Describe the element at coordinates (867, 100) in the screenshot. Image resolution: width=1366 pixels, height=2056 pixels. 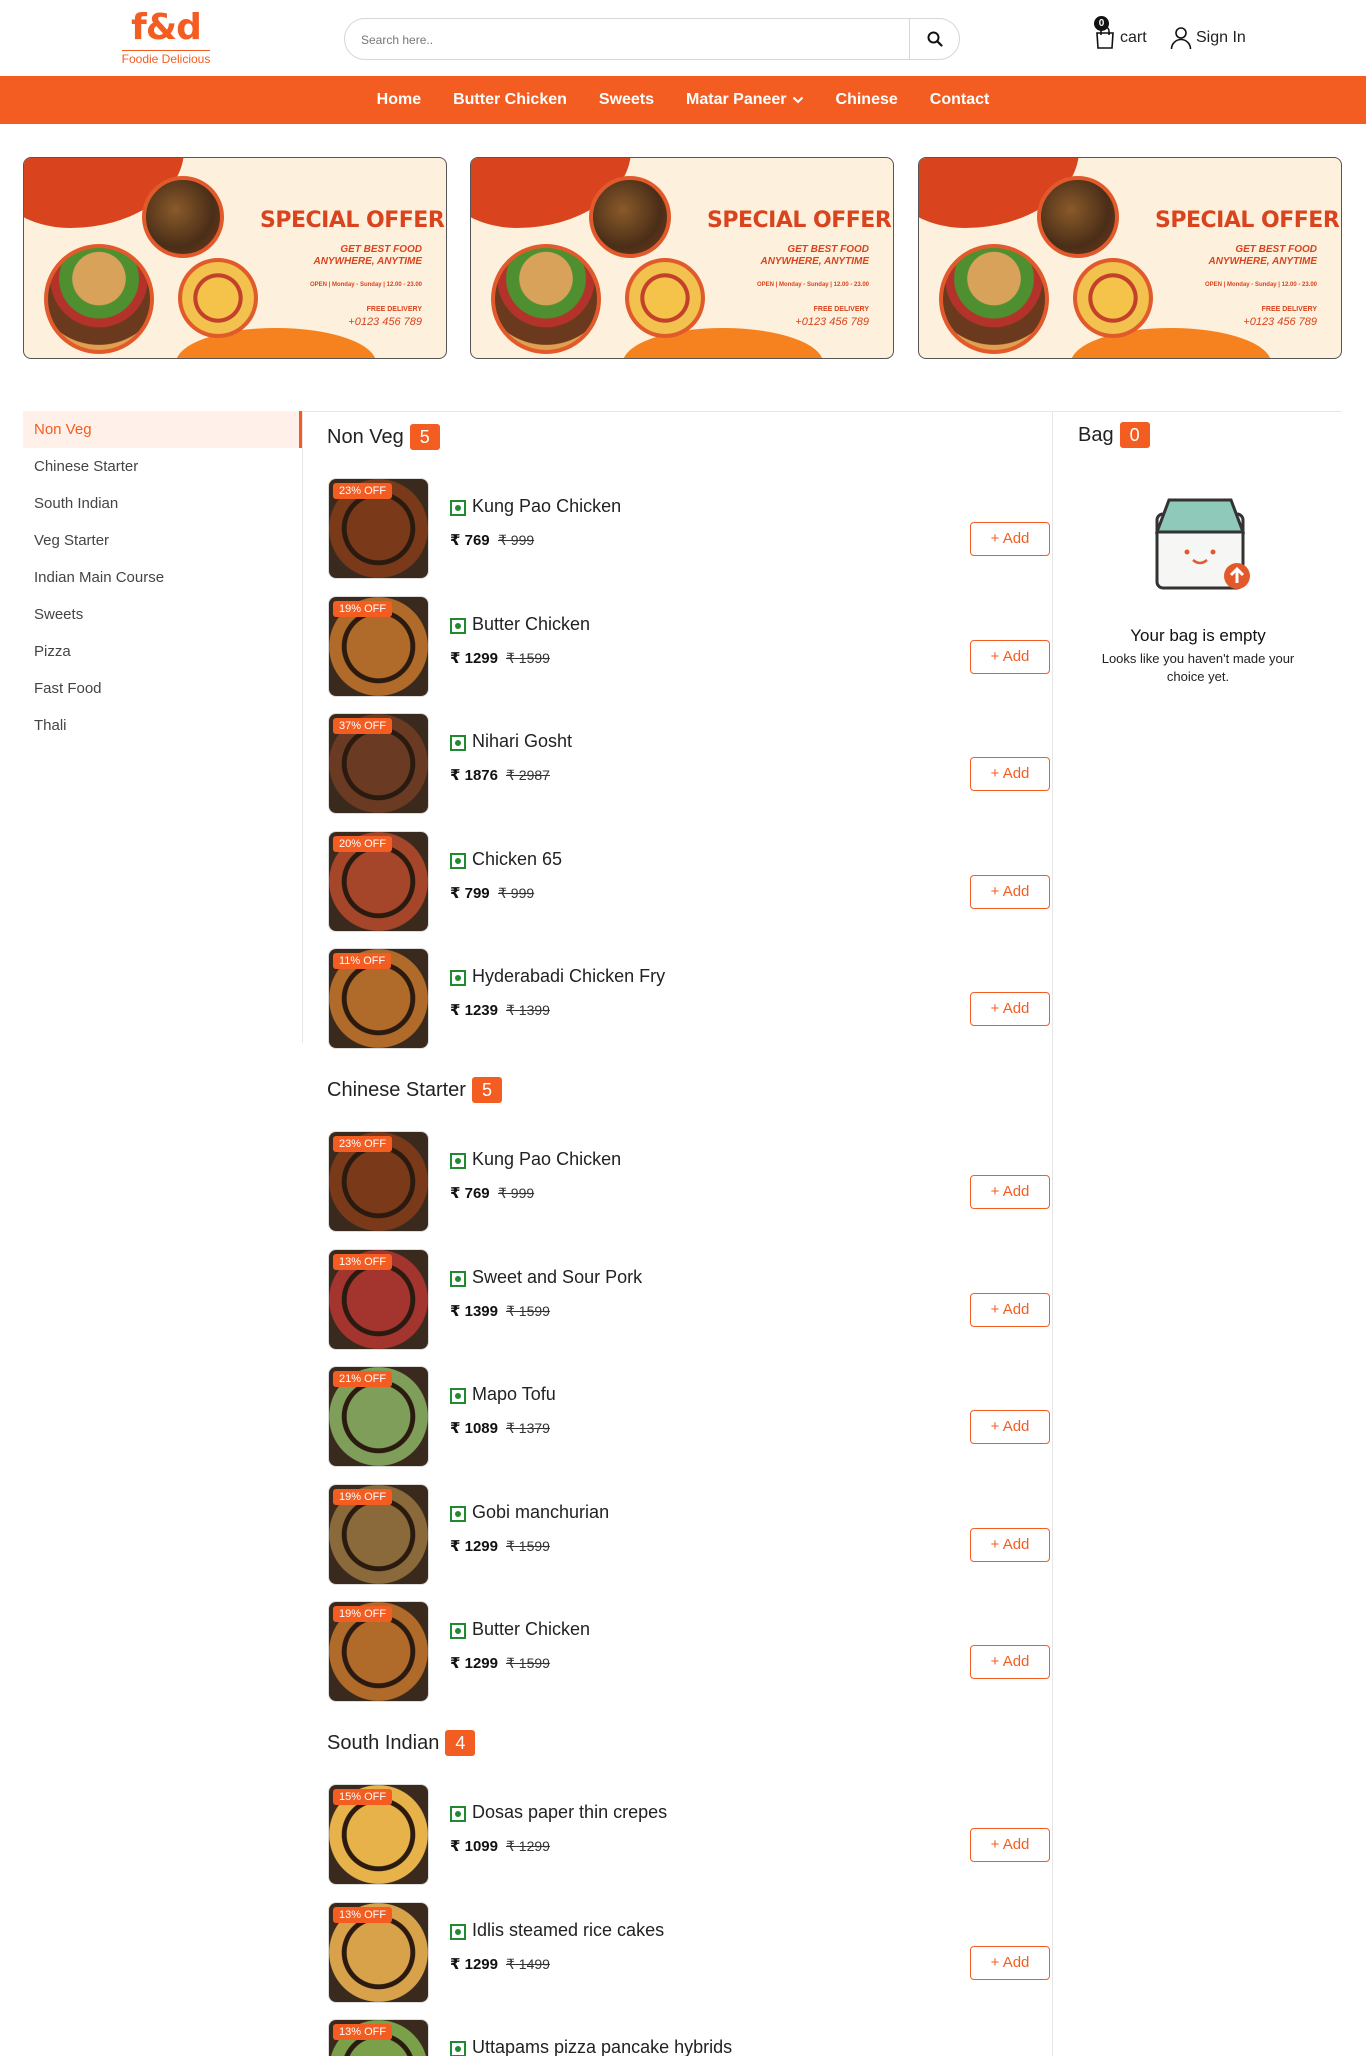
I see `nav-item-chinese: Chinese` at that location.